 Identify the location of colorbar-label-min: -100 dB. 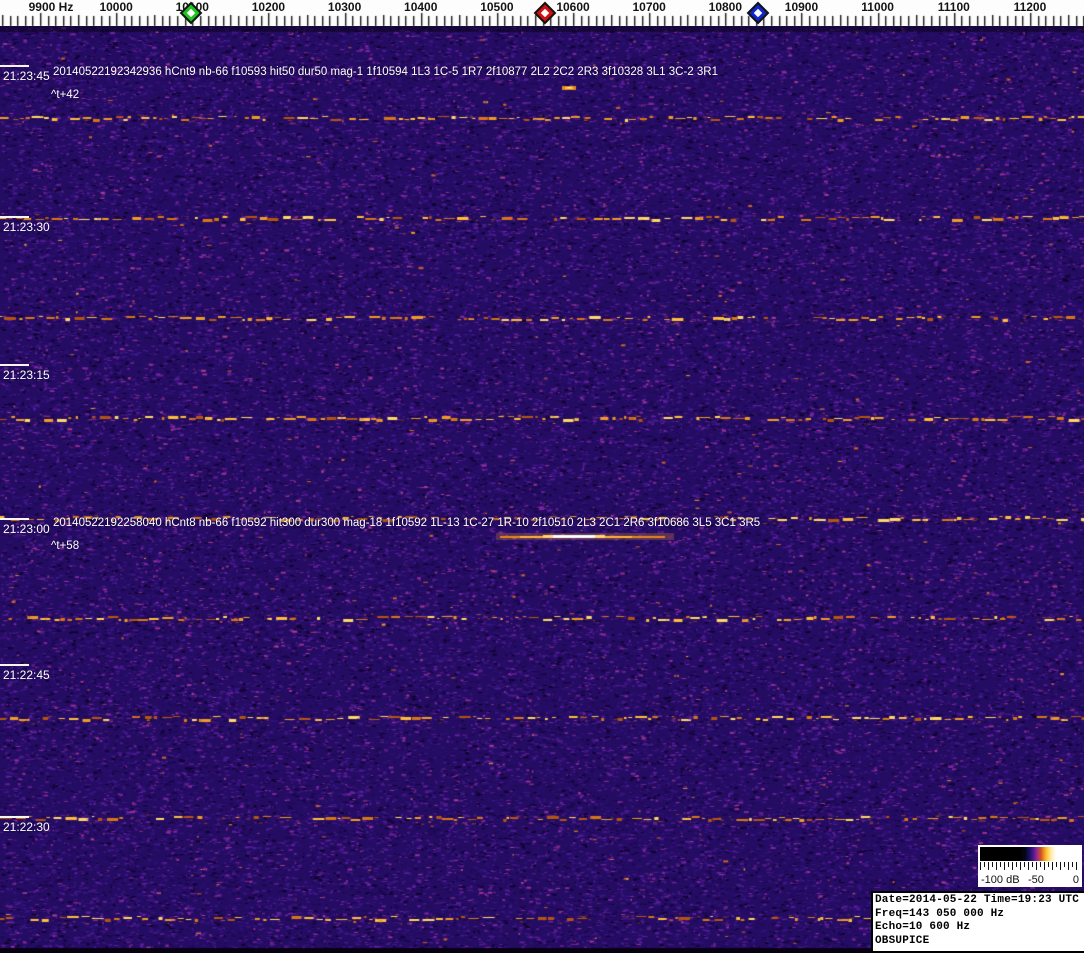
(1000, 880).